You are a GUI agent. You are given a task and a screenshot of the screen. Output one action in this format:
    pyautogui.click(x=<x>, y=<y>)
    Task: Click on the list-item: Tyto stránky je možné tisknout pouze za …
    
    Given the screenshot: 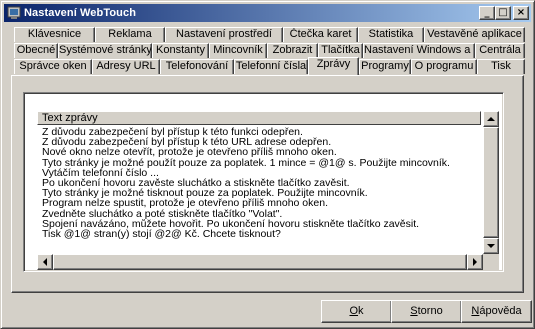 What is the action you would take?
    pyautogui.click(x=260, y=193)
    